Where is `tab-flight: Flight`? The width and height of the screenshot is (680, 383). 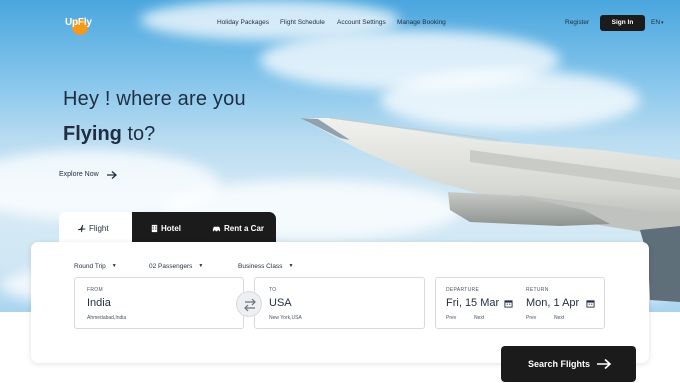 tab-flight: Flight is located at coordinates (96, 228).